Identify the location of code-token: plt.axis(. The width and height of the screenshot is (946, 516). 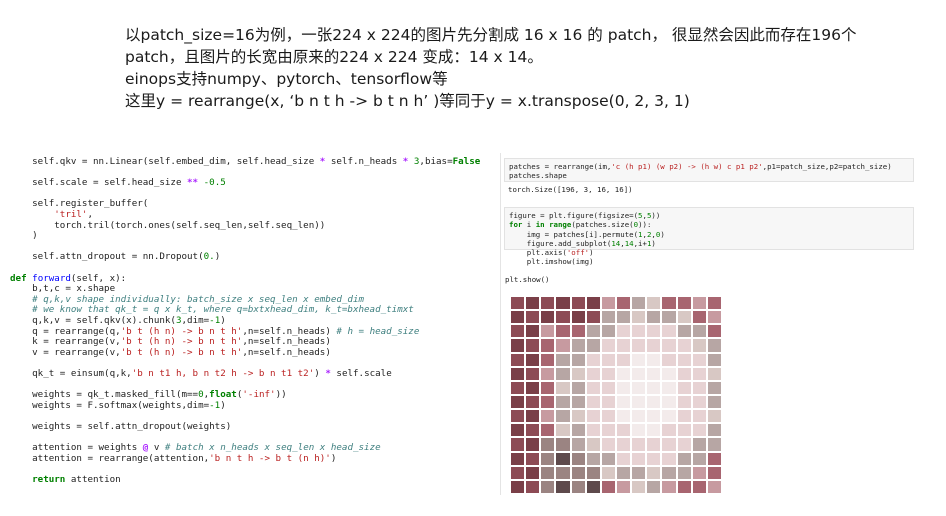
(538, 253).